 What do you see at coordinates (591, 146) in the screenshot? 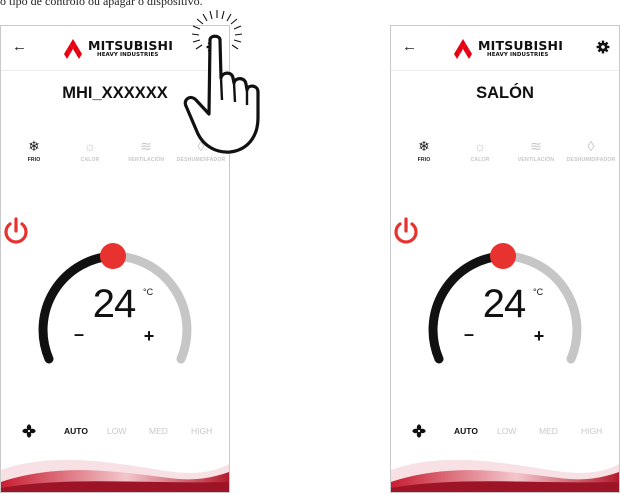
I see `drop-icon: ◊` at bounding box center [591, 146].